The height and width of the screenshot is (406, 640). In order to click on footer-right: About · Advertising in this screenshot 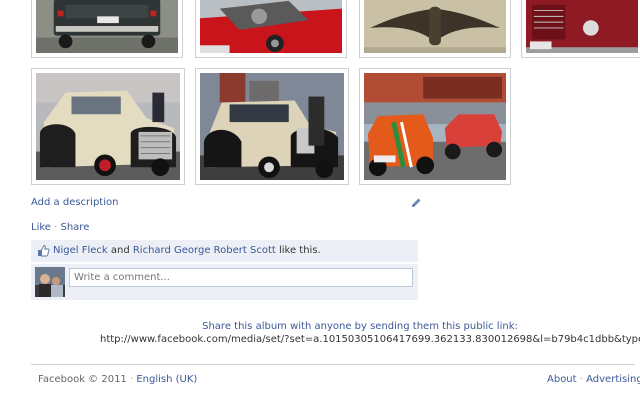, I will do `click(593, 379)`.